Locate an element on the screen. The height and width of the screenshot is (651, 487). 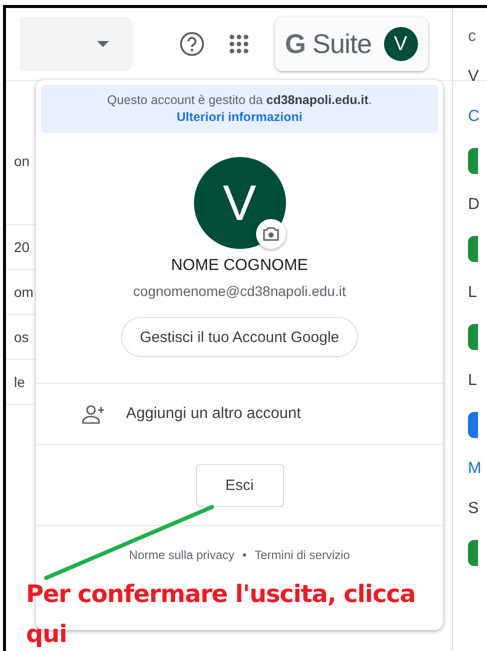
brand-name: G Suite is located at coordinates (328, 44).